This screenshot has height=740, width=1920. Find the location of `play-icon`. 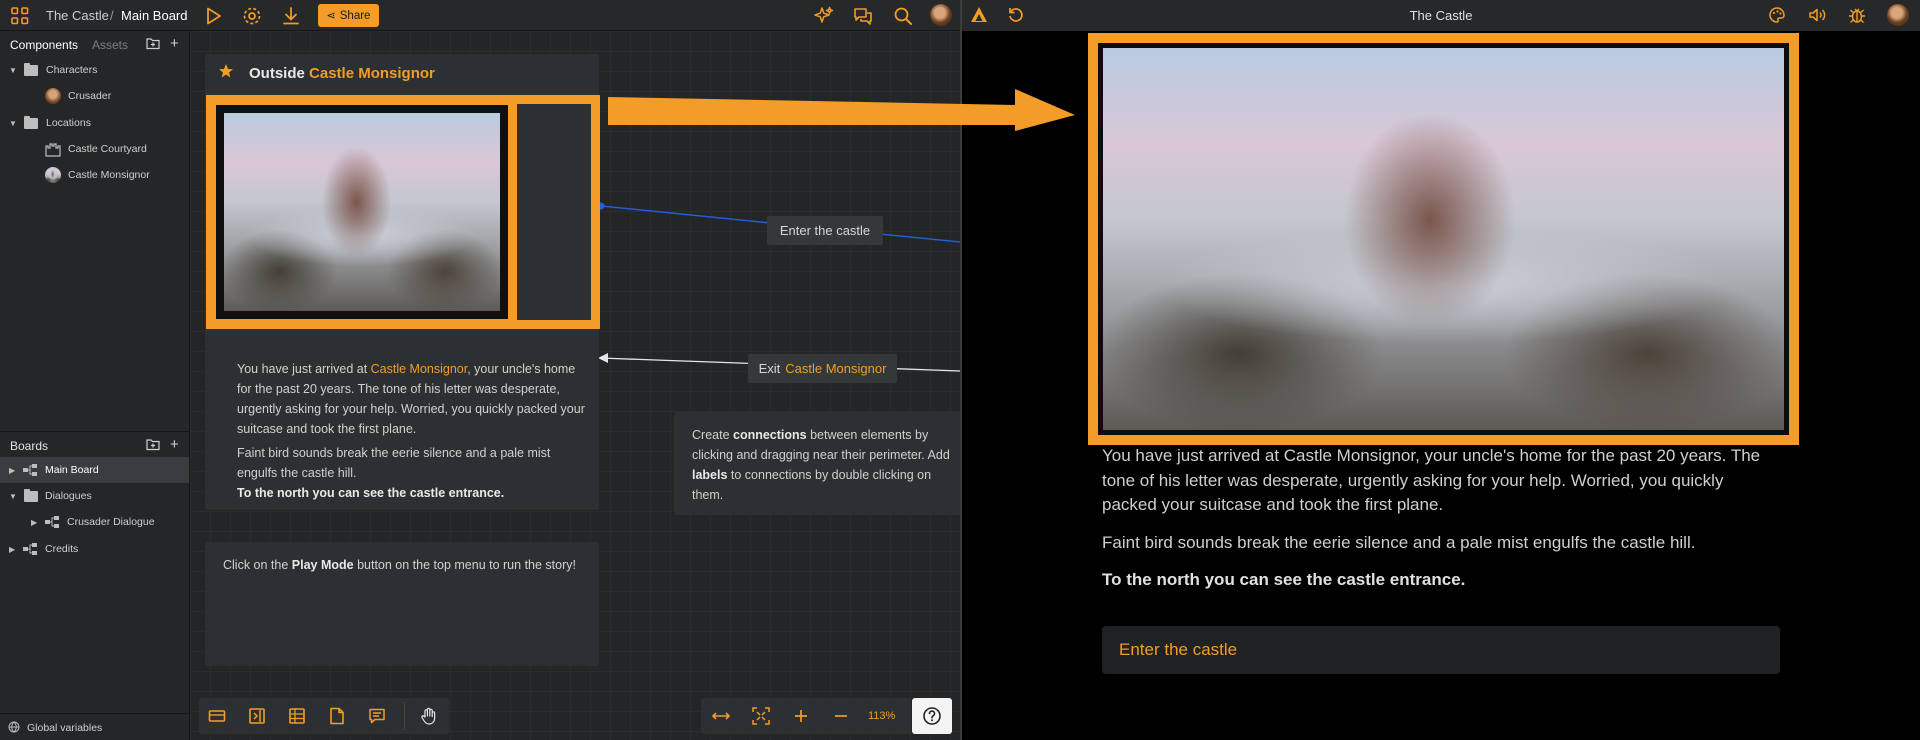

play-icon is located at coordinates (213, 16).